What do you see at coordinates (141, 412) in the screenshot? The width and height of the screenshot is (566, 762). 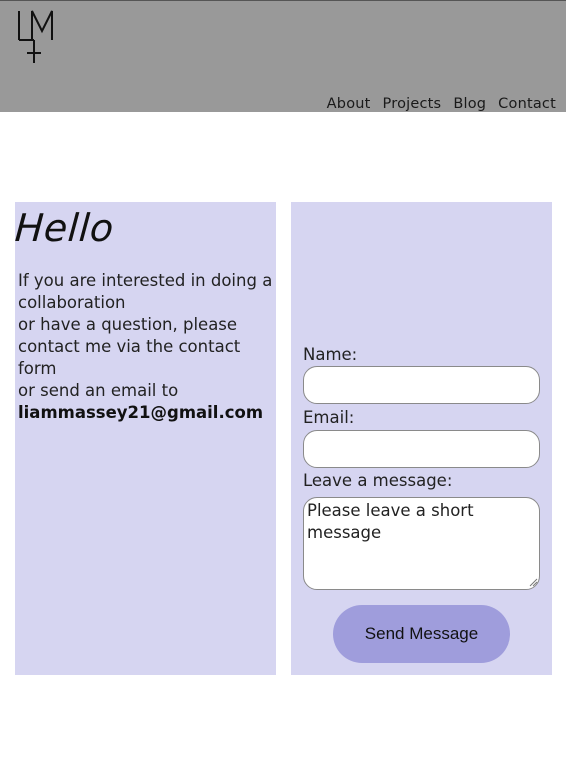 I see `contact-email: liammassey21@gmail.com` at bounding box center [141, 412].